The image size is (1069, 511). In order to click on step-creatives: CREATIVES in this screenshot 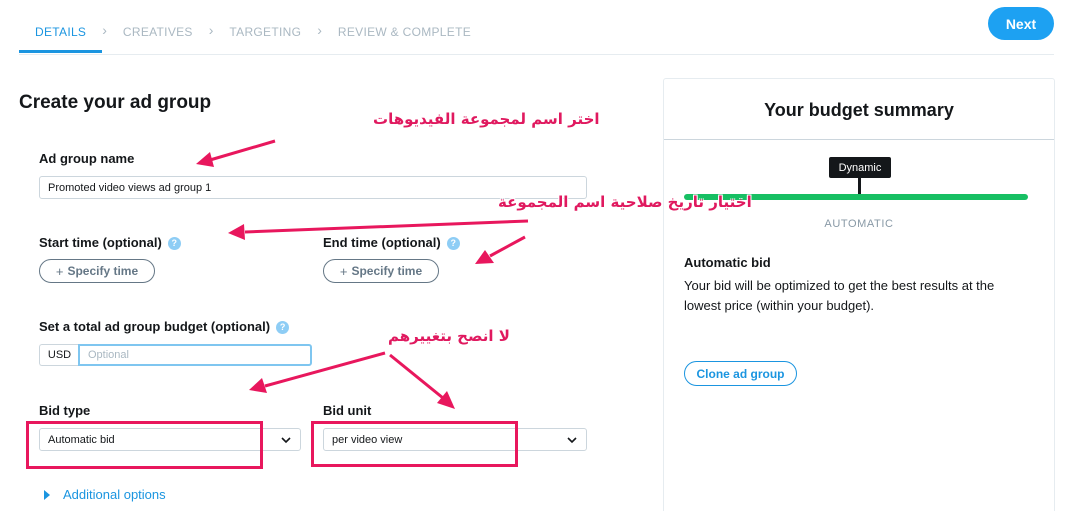, I will do `click(158, 33)`.